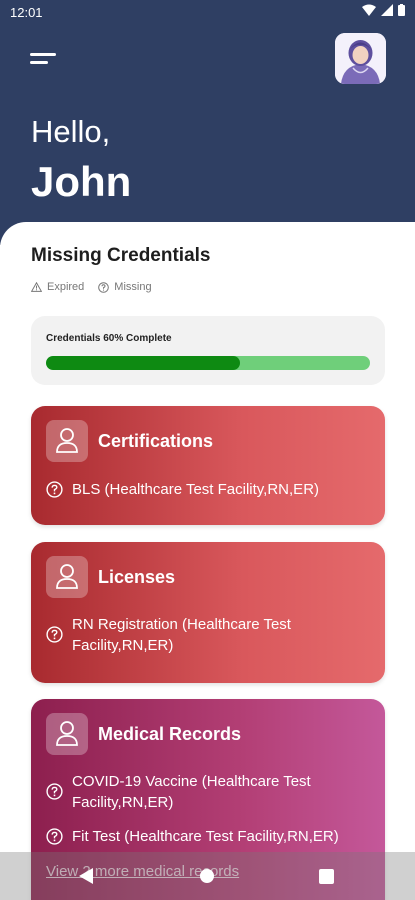 The image size is (415, 900). Describe the element at coordinates (326, 876) in the screenshot. I see `recents-icon` at that location.